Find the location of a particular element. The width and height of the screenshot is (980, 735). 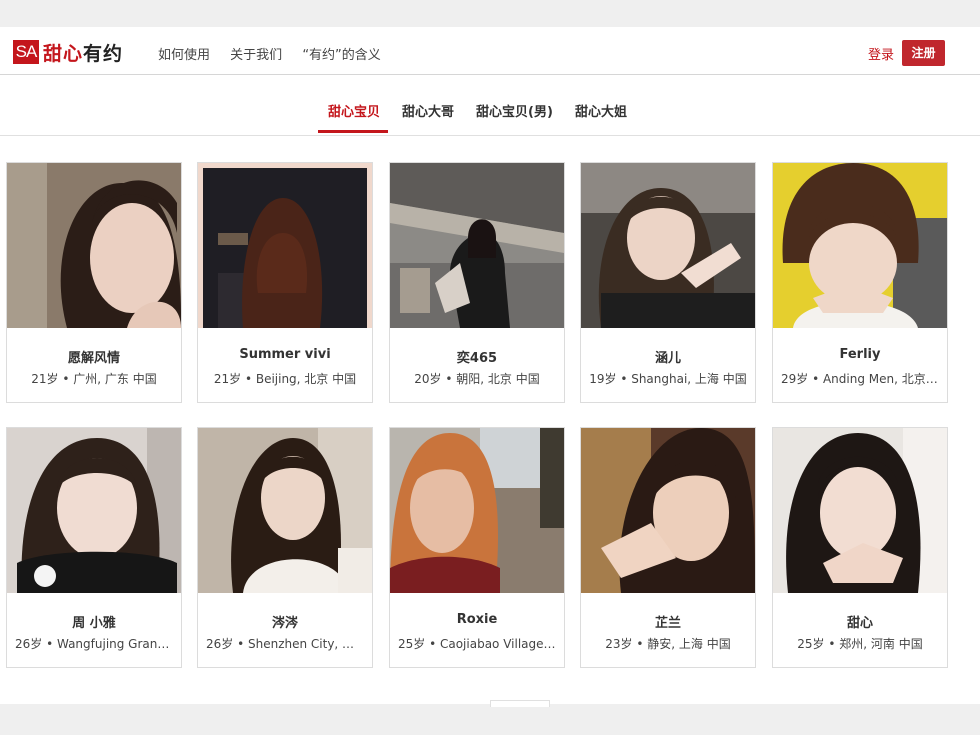

site-header: SA 甜心有约 如何使用 关于我们 “有约”的含义 登录 注册 is located at coordinates (490, 51).